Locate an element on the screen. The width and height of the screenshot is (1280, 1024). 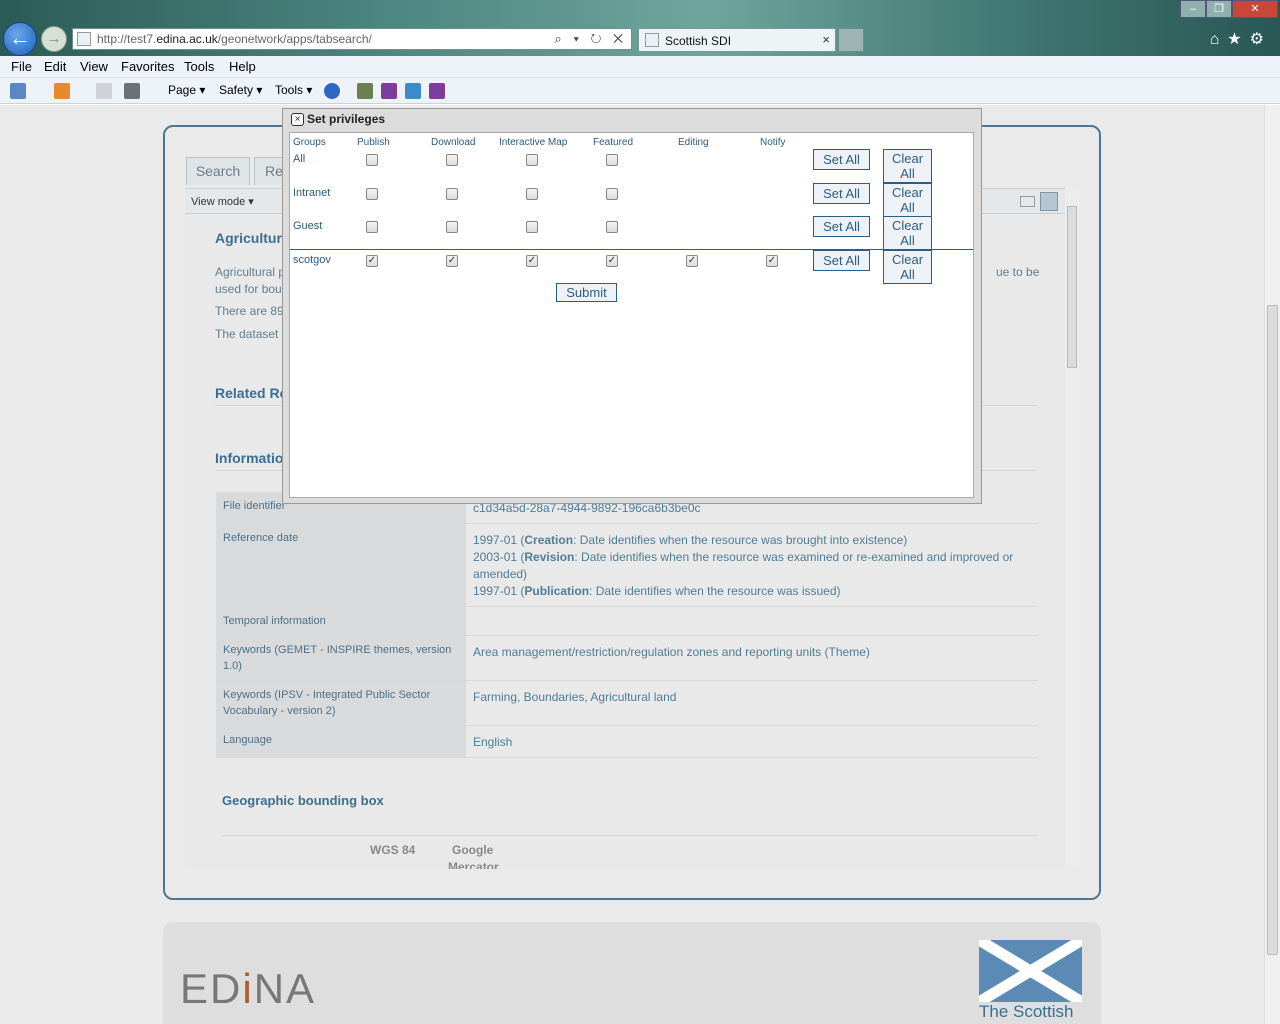
group-name-scotgov: scotgov is located at coordinates (312, 260).